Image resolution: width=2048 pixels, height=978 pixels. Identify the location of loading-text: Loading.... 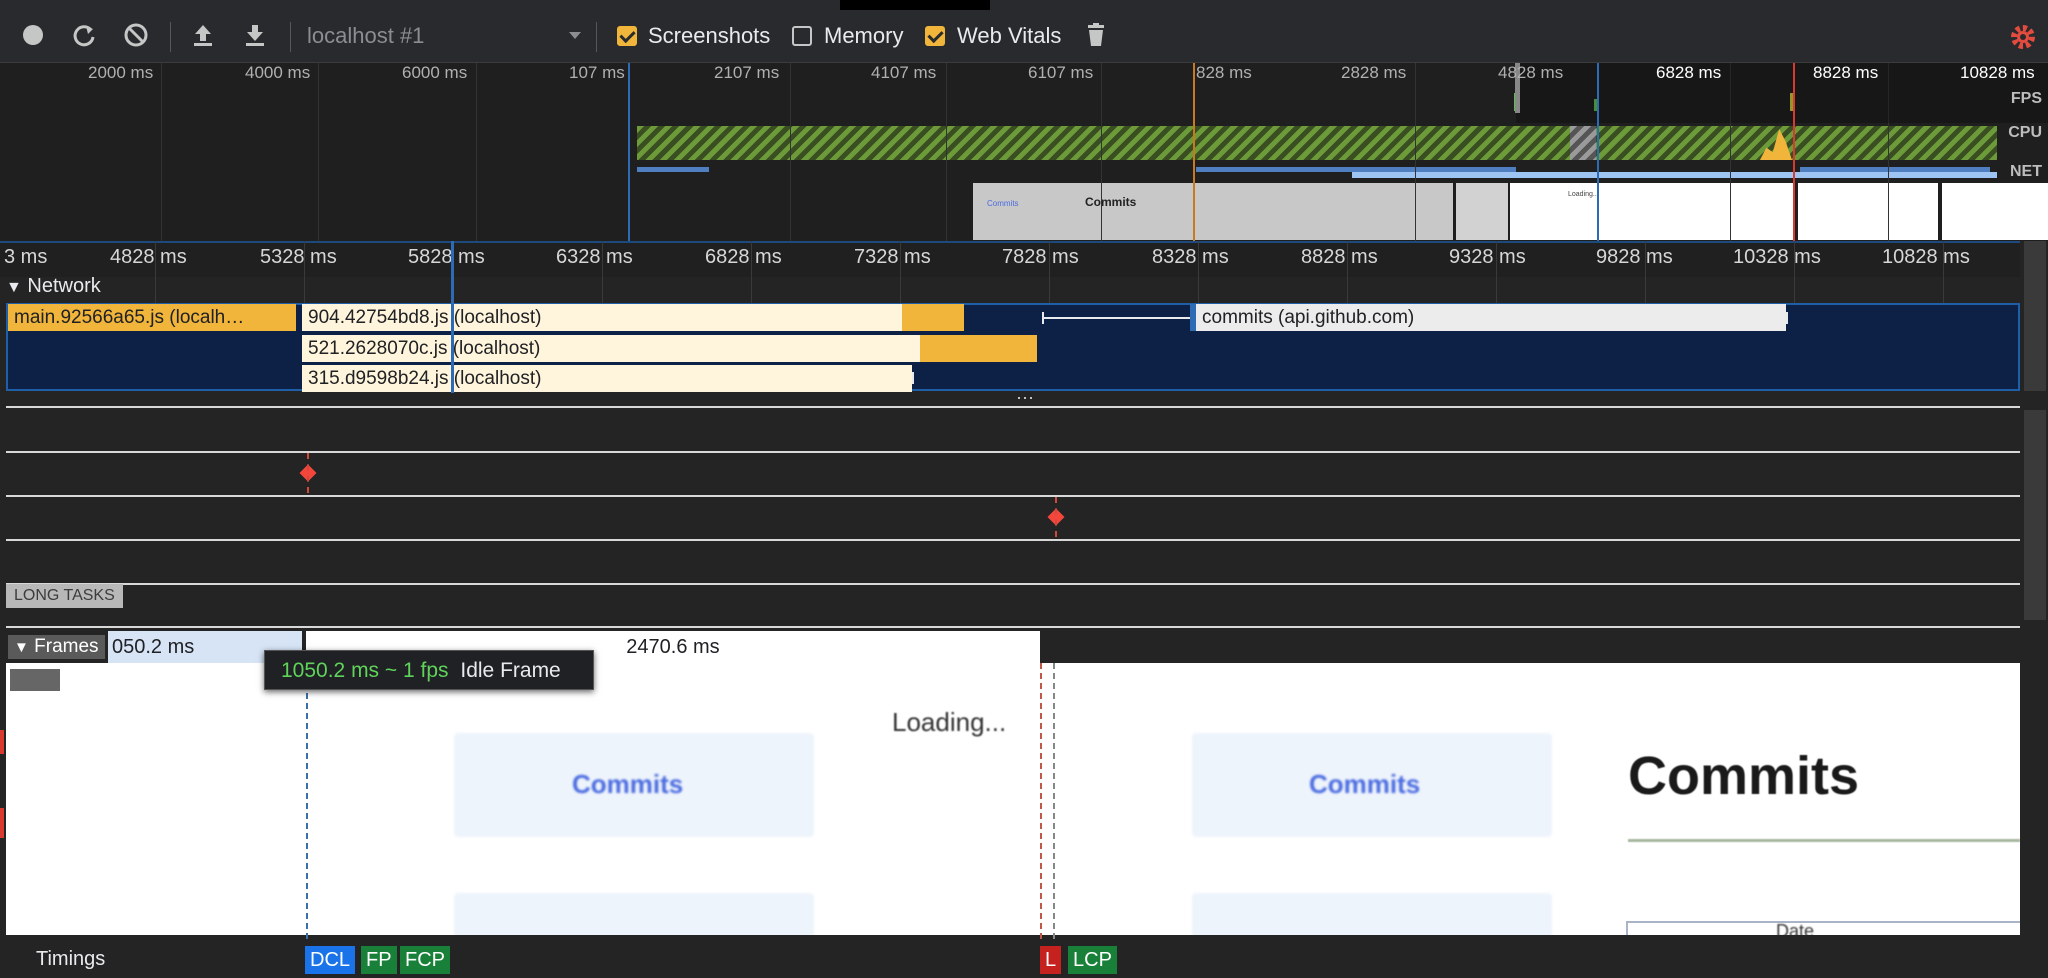
(949, 722).